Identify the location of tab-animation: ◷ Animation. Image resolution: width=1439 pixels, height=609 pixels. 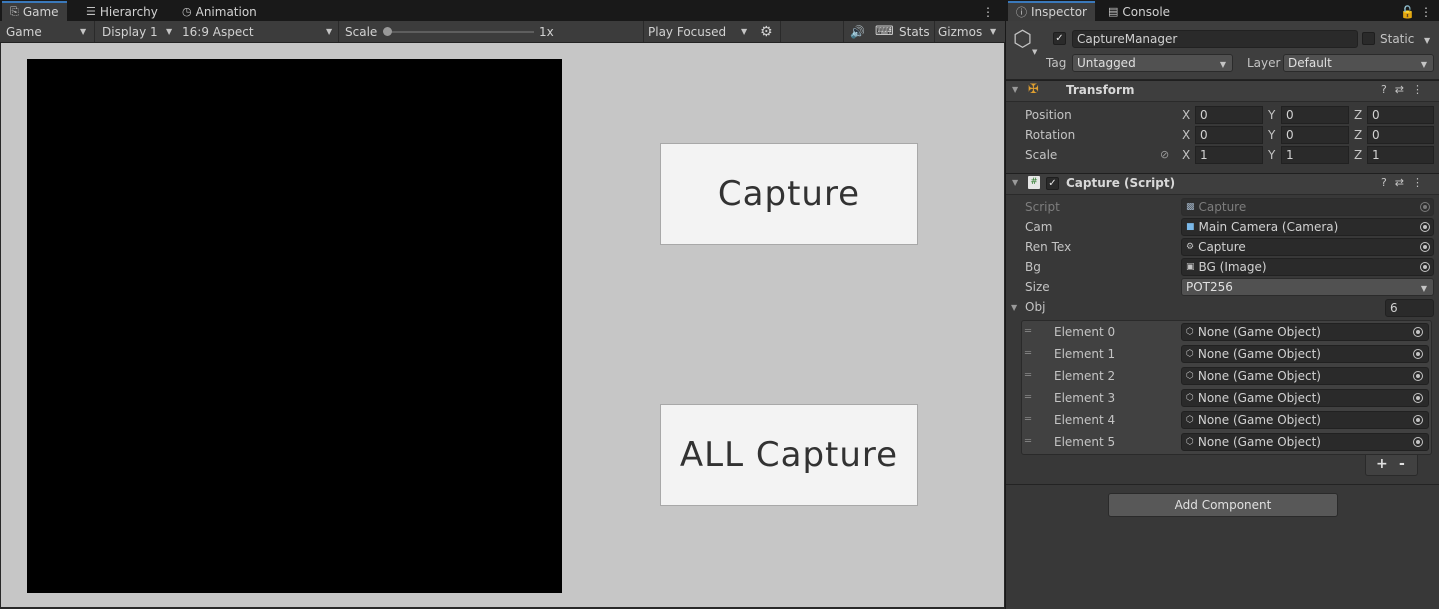
(219, 11).